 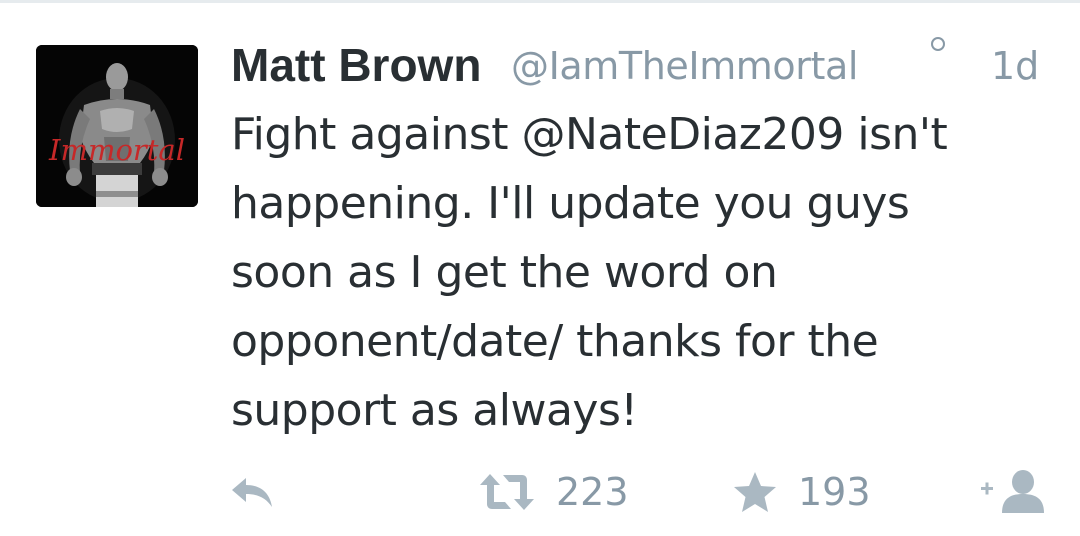 What do you see at coordinates (434, 410) in the screenshot?
I see `tweet-text-line: support as always!` at bounding box center [434, 410].